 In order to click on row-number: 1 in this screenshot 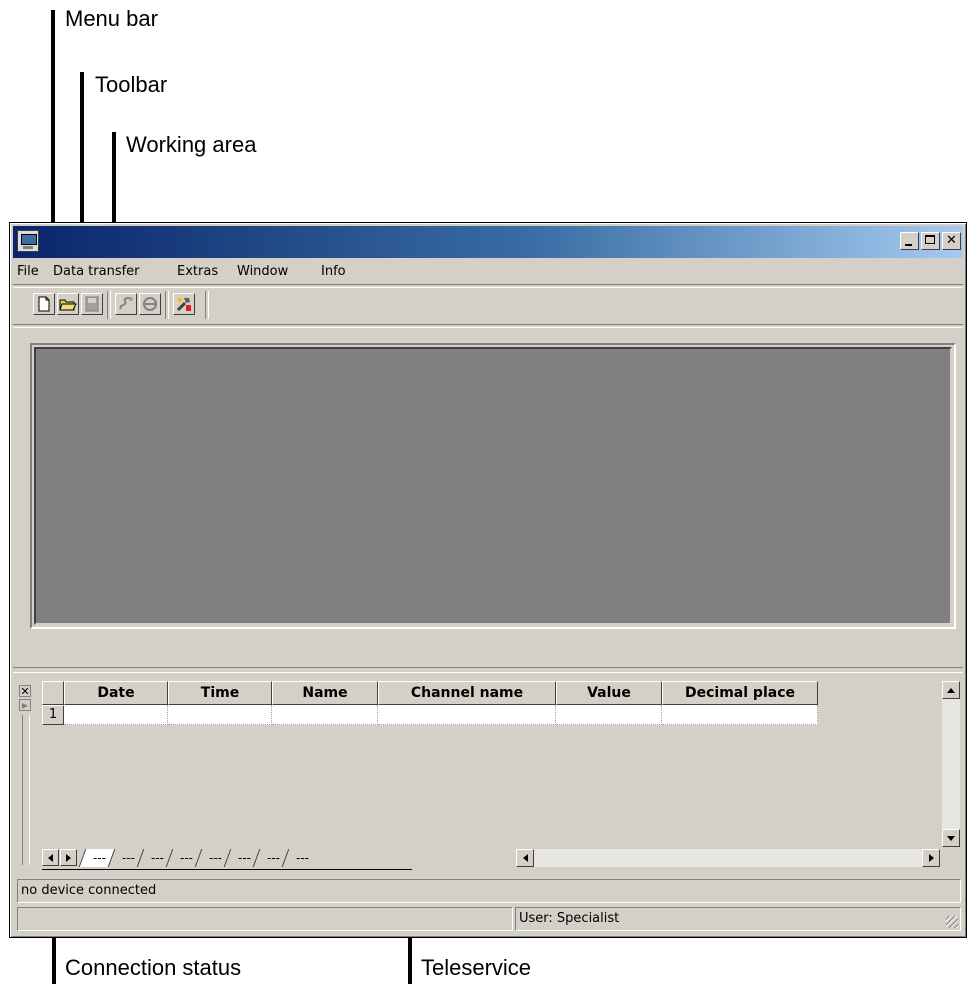, I will do `click(53, 715)`.